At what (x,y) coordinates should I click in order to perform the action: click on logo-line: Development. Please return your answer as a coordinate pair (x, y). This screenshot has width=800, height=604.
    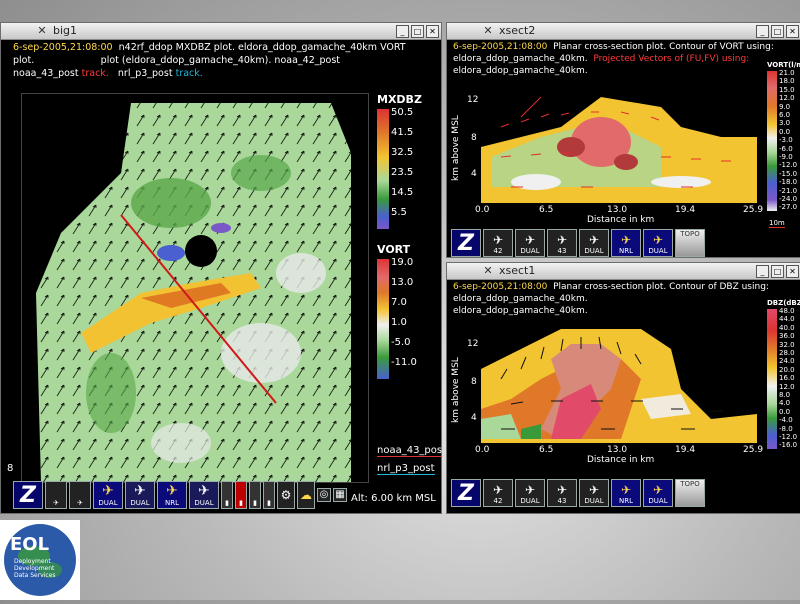
    Looking at the image, I should click on (34, 568).